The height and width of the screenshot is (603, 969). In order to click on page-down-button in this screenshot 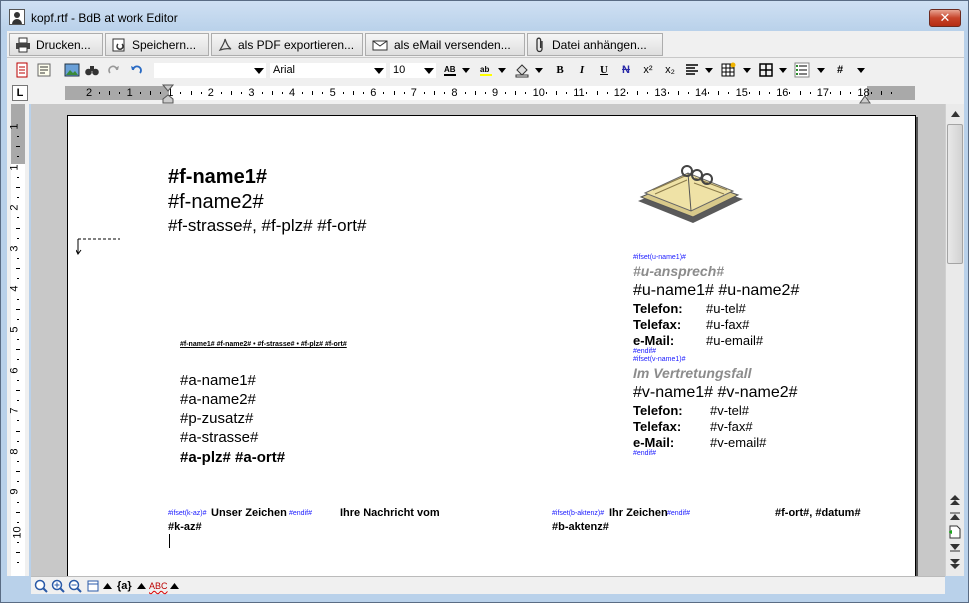, I will do `click(955, 547)`.